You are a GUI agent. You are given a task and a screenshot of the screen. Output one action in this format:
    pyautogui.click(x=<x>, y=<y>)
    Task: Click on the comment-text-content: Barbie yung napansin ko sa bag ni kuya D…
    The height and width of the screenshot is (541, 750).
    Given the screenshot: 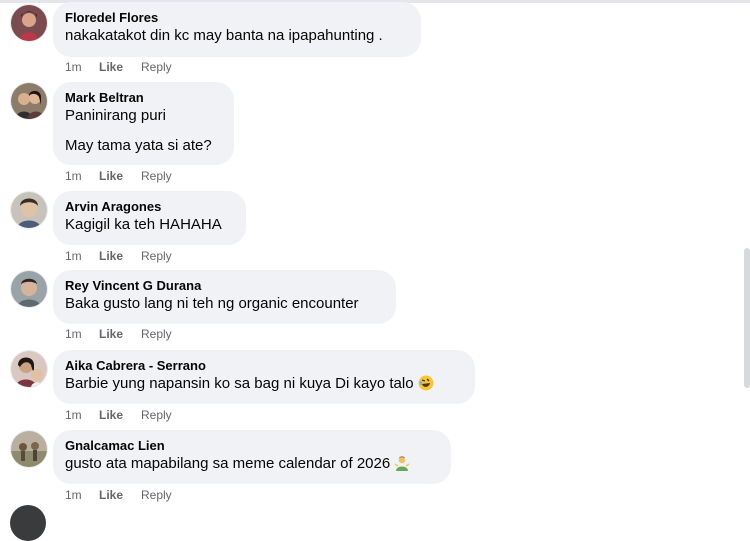 What is the action you would take?
    pyautogui.click(x=239, y=383)
    